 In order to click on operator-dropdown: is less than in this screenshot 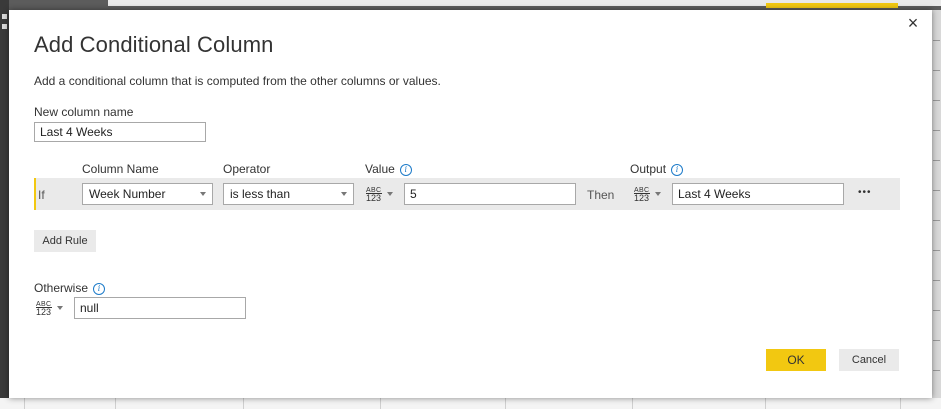, I will do `click(288, 194)`.